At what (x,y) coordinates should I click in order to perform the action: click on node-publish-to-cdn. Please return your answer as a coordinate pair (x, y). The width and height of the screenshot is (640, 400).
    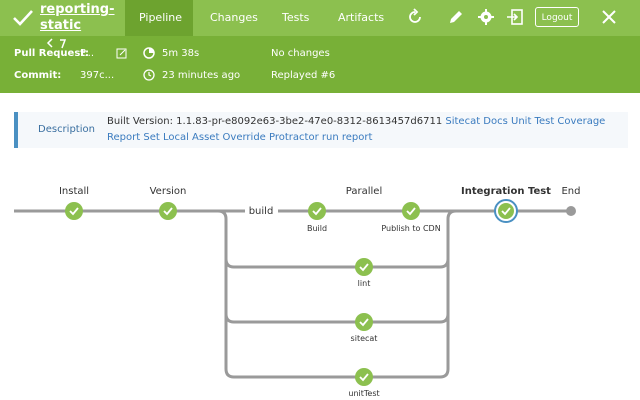
    Looking at the image, I should click on (411, 211).